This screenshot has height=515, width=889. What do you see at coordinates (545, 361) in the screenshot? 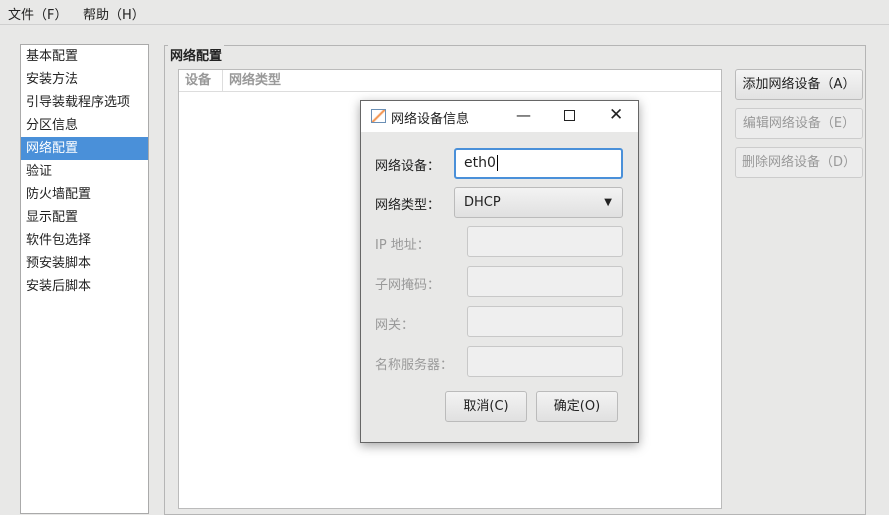
I see `dns-input` at bounding box center [545, 361].